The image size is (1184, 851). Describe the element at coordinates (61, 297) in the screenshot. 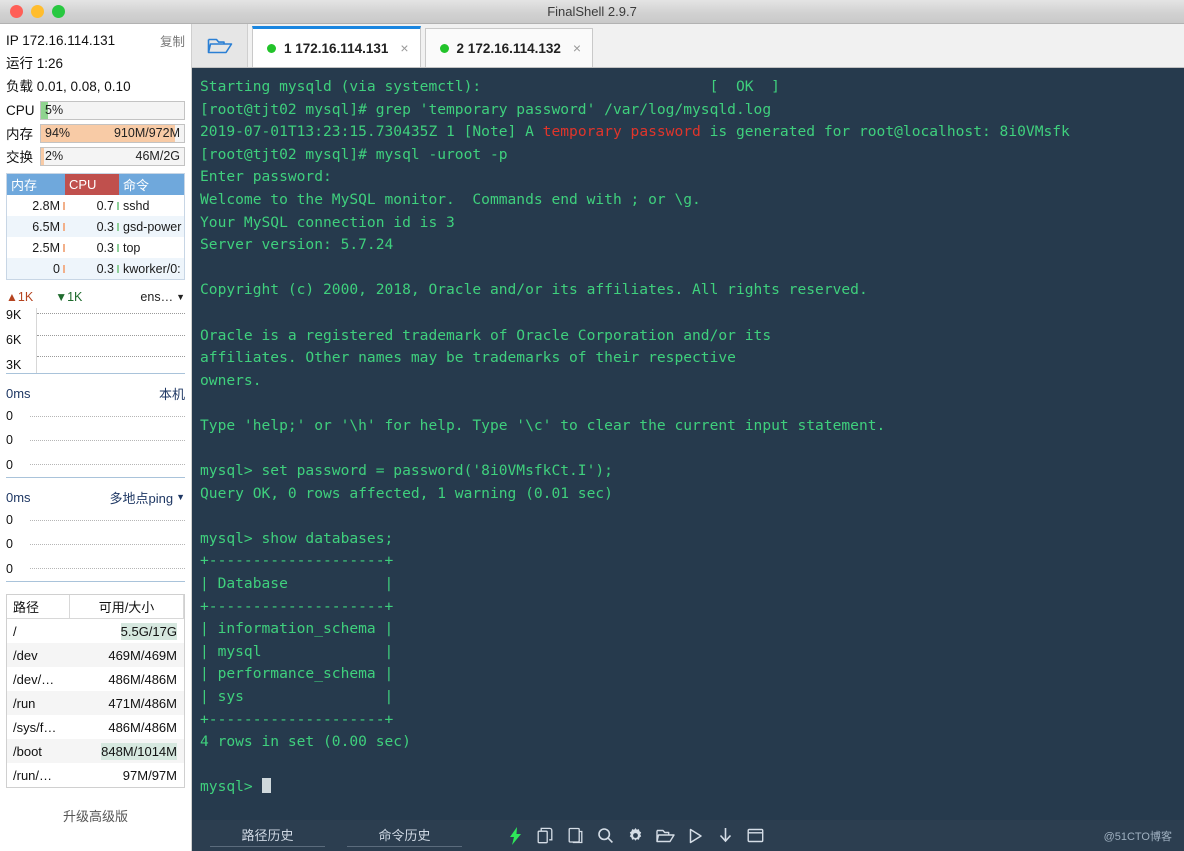

I see `arrow-down-icon: ▼` at that location.